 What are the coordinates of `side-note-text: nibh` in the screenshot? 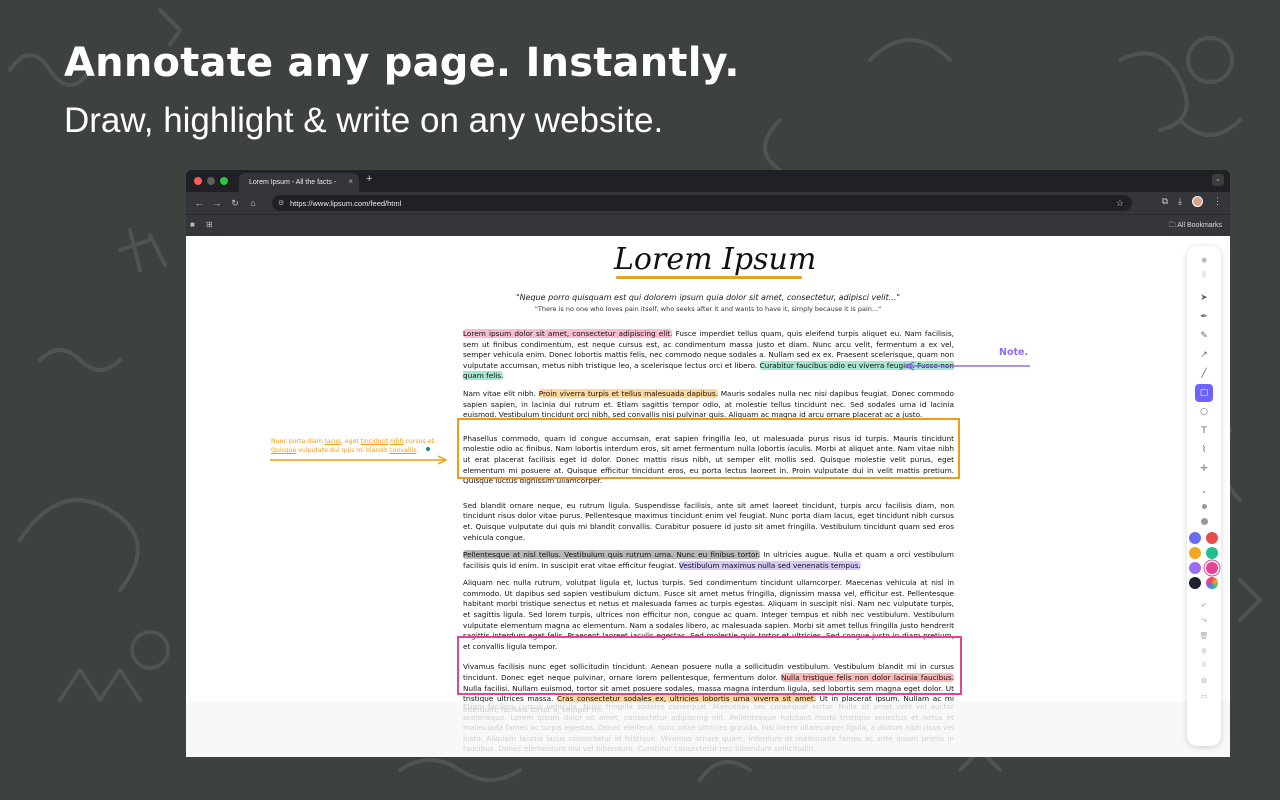 It's located at (397, 441).